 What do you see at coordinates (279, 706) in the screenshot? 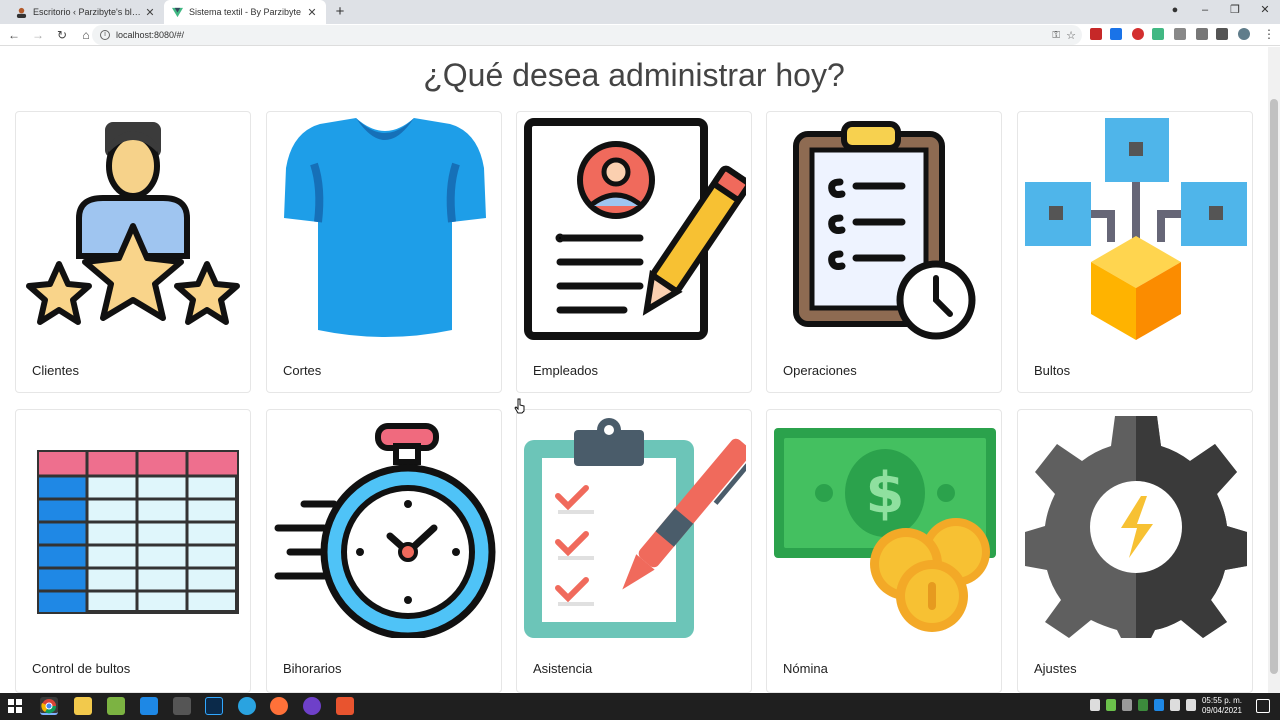
I see `firefox-icon` at bounding box center [279, 706].